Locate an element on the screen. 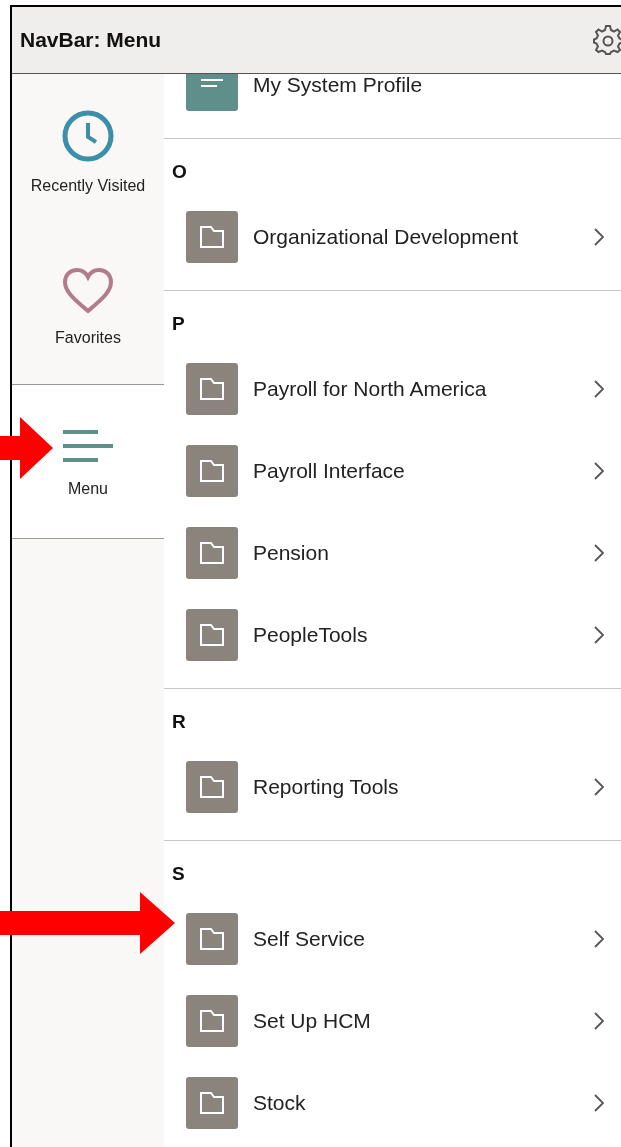 The image size is (621, 1147). clock-icon is located at coordinates (88, 135).